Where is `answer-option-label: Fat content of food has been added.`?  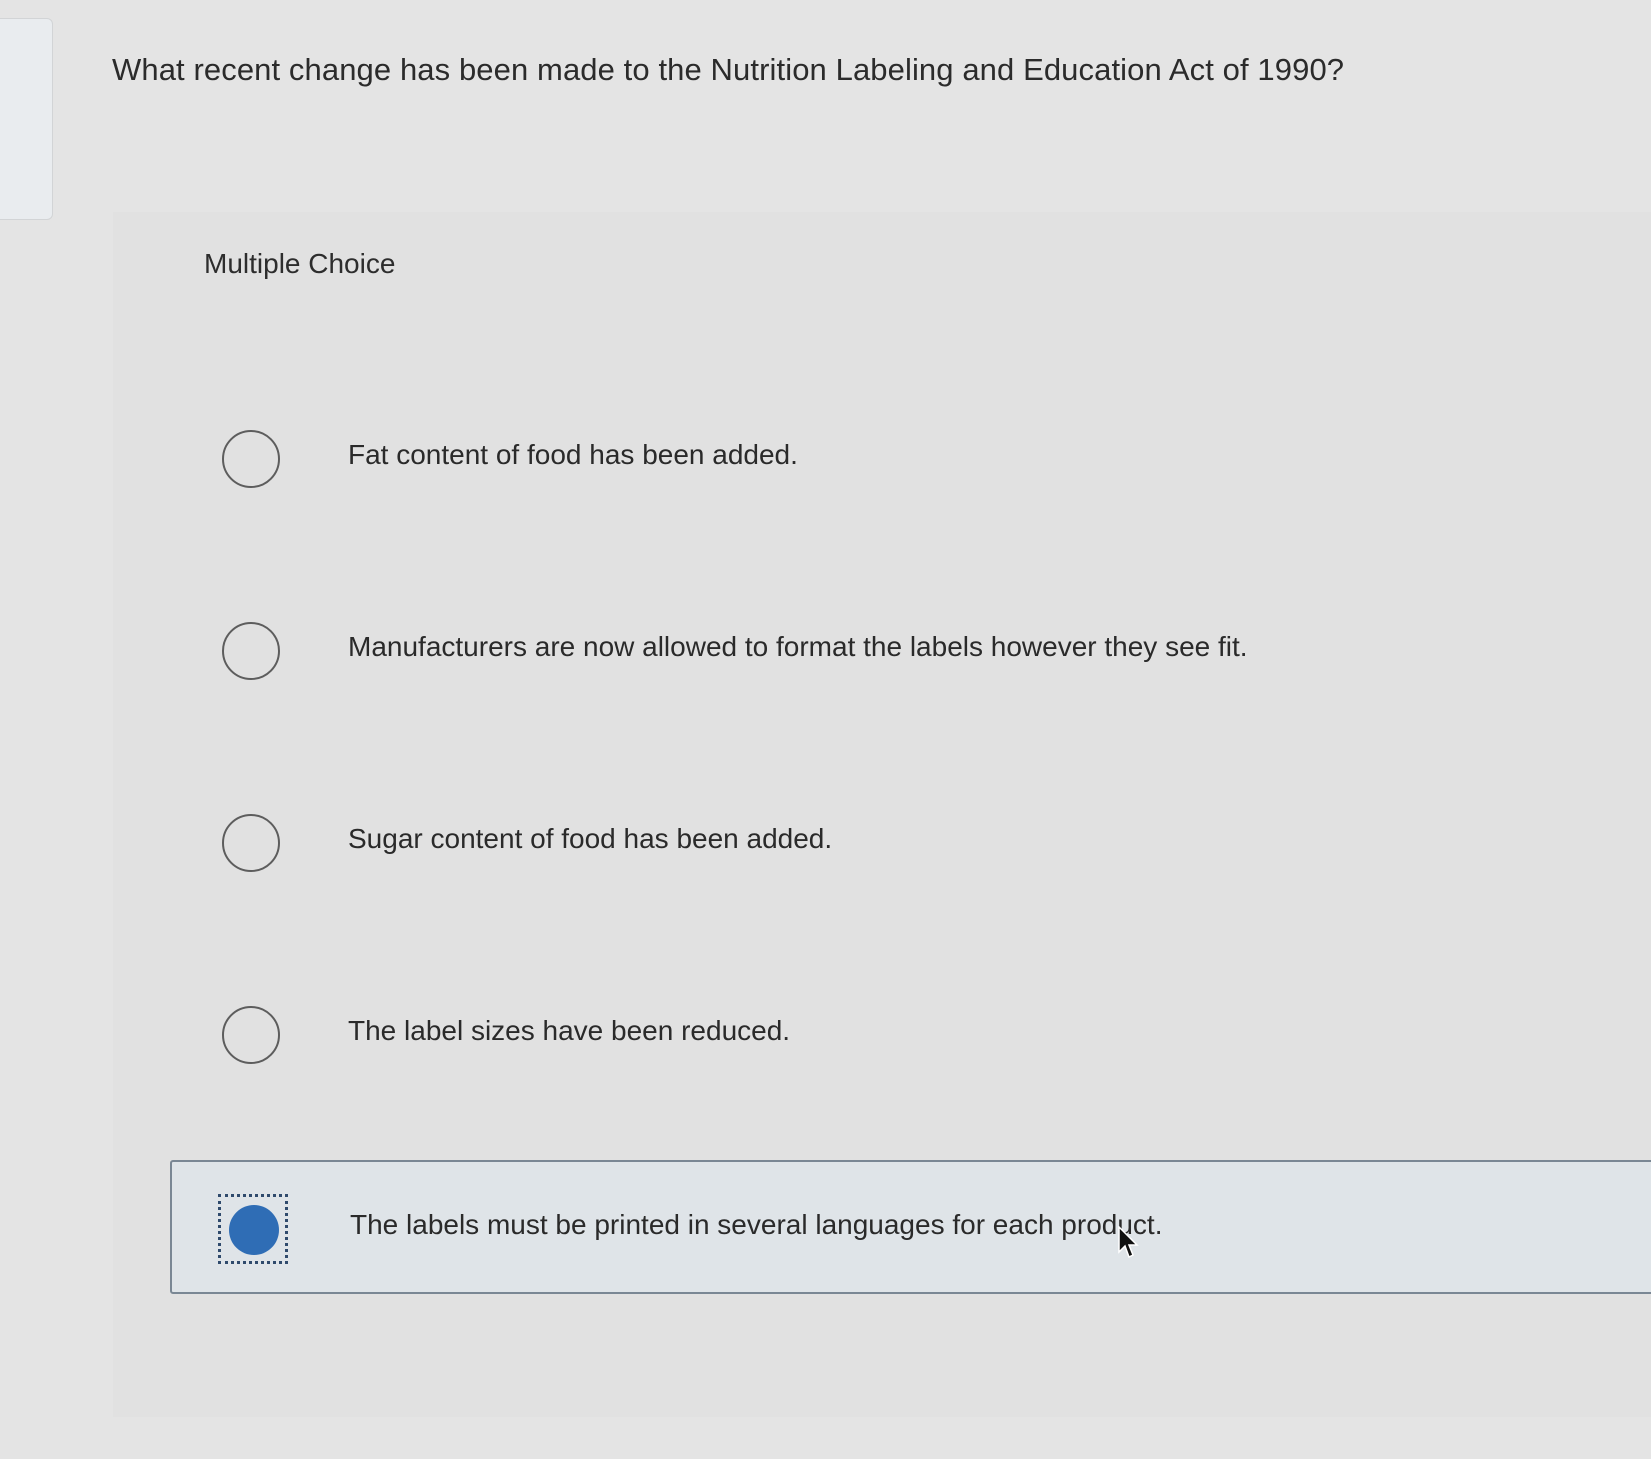 answer-option-label: Fat content of food has been added. is located at coordinates (573, 454).